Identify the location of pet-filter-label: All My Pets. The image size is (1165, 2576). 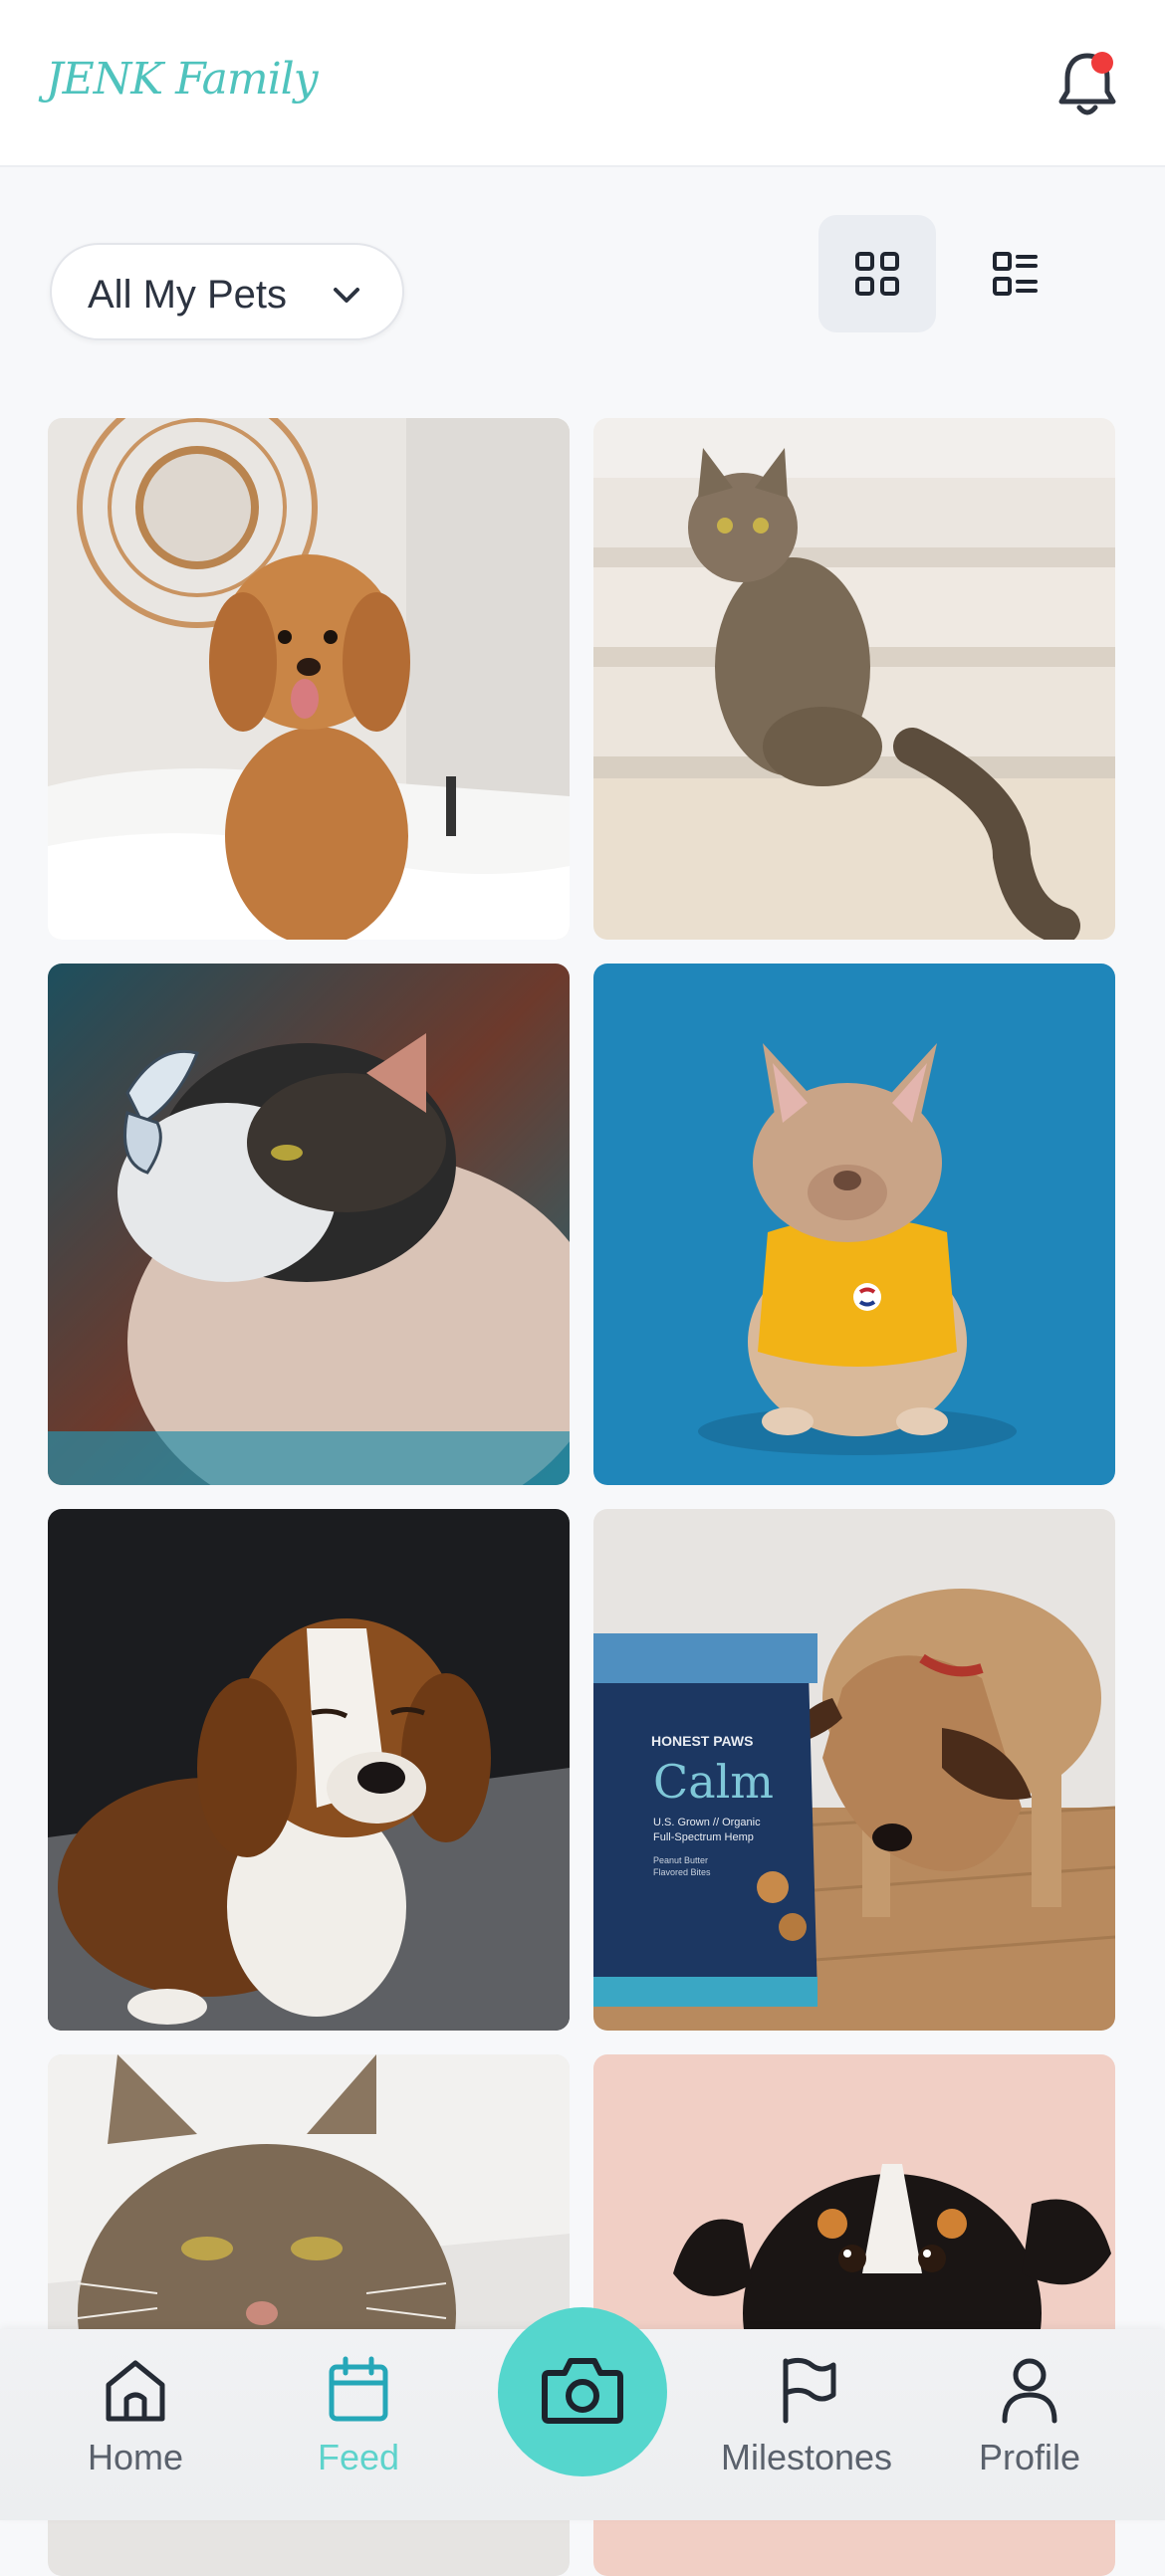
(188, 295).